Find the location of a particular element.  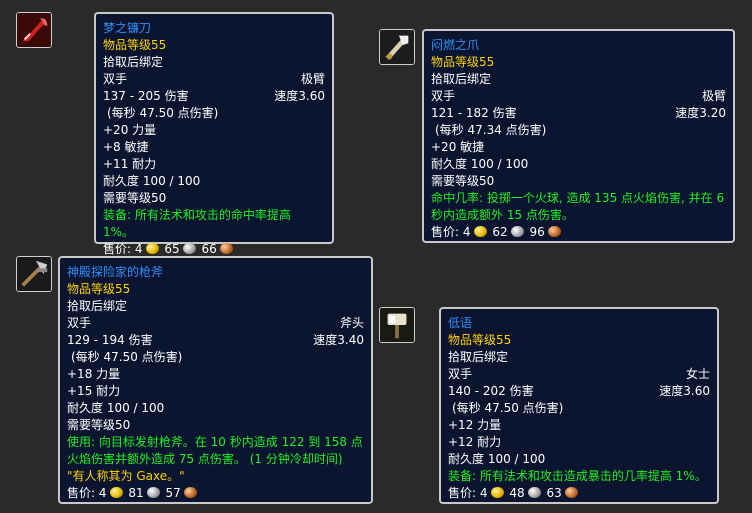

stat-line: +8 敏捷 is located at coordinates (126, 147).